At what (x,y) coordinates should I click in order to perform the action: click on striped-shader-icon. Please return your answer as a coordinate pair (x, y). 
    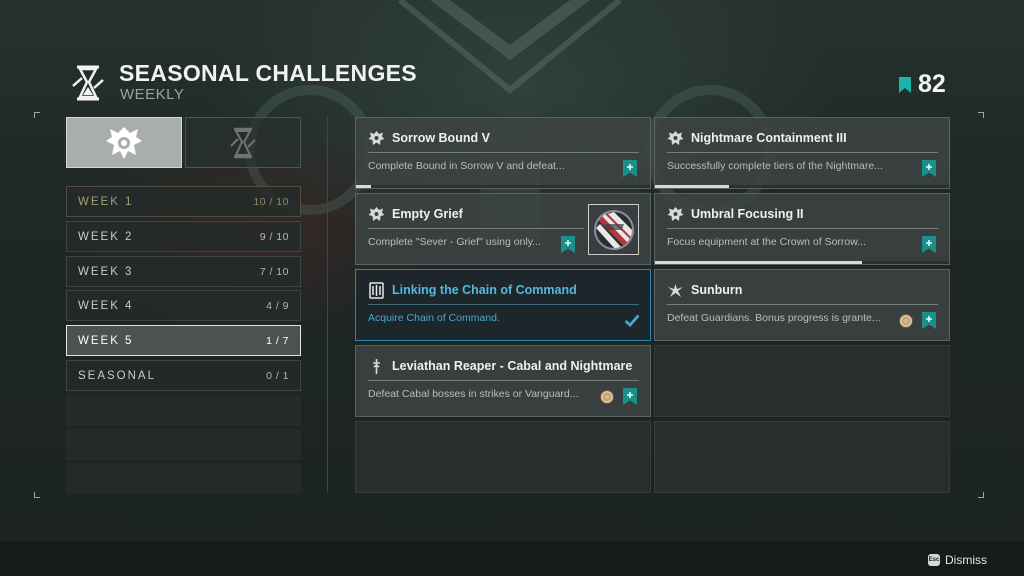
    Looking at the image, I should click on (613, 229).